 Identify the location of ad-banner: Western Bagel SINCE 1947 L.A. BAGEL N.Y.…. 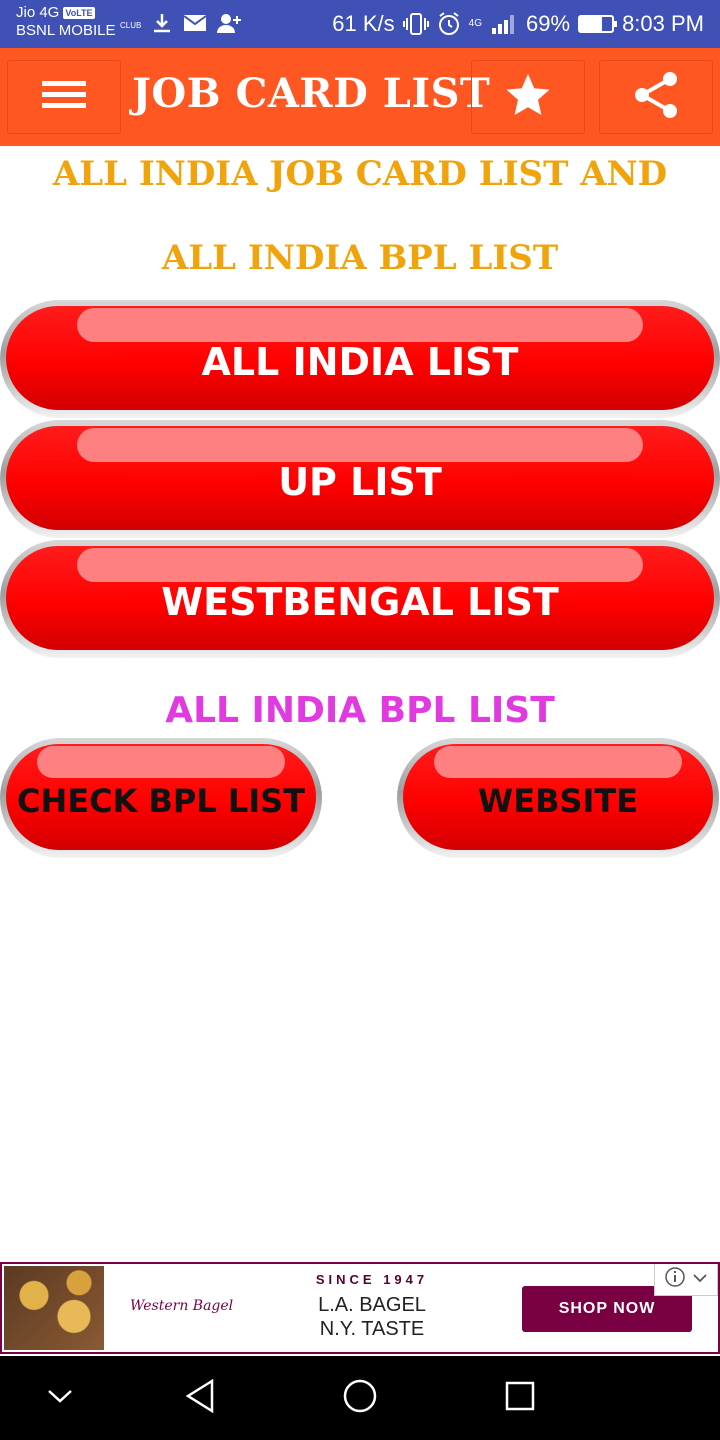
(360, 1308).